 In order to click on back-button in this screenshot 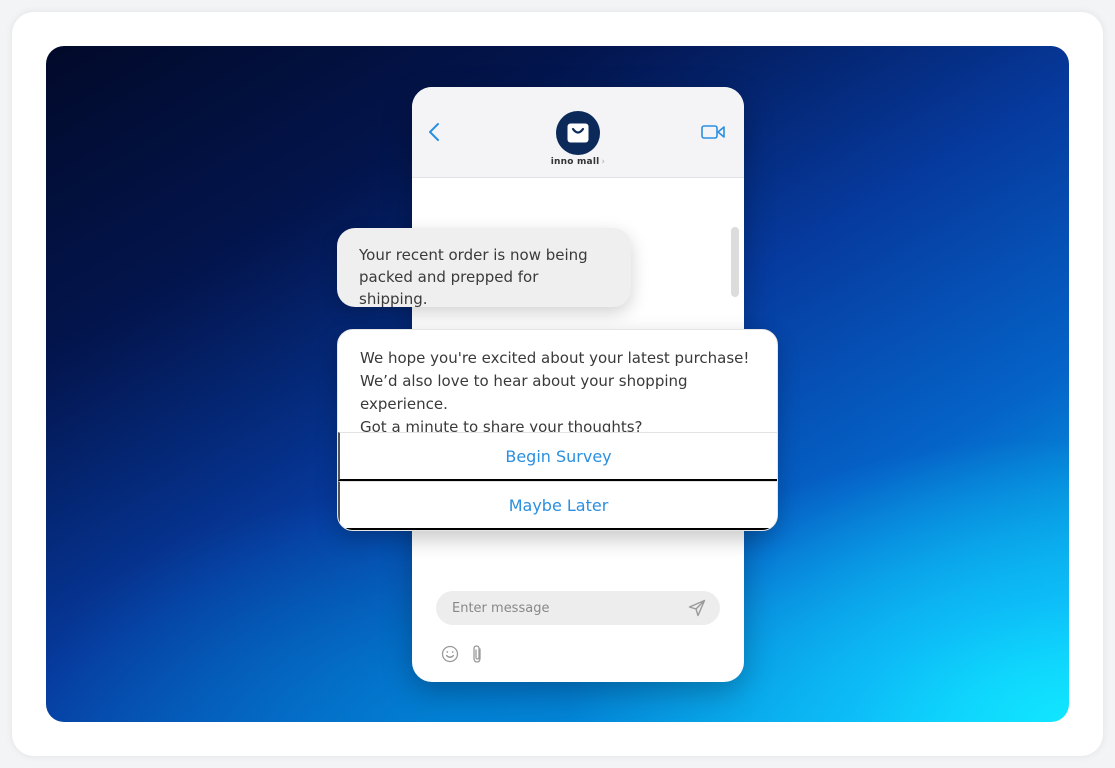, I will do `click(434, 132)`.